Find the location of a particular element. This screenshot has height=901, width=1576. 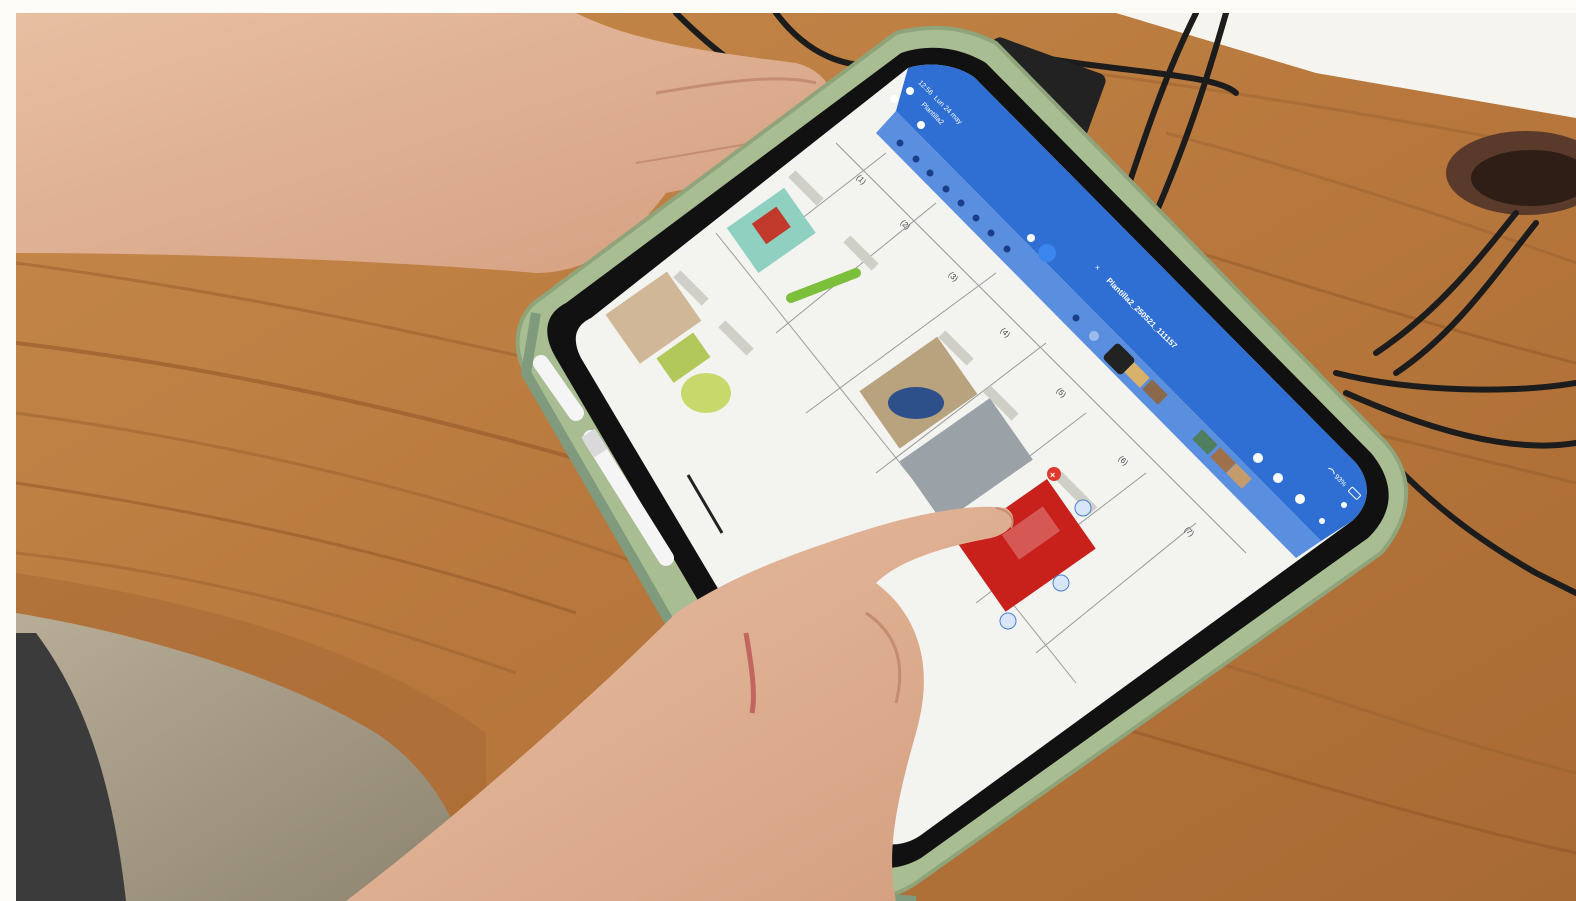

shapes-icon is located at coordinates (961, 203).